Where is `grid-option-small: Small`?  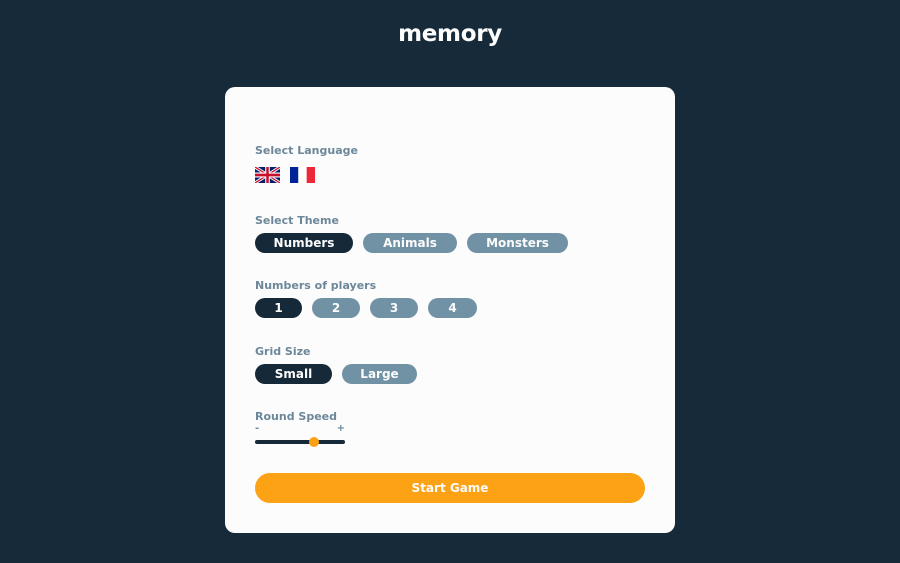
grid-option-small: Small is located at coordinates (293, 374).